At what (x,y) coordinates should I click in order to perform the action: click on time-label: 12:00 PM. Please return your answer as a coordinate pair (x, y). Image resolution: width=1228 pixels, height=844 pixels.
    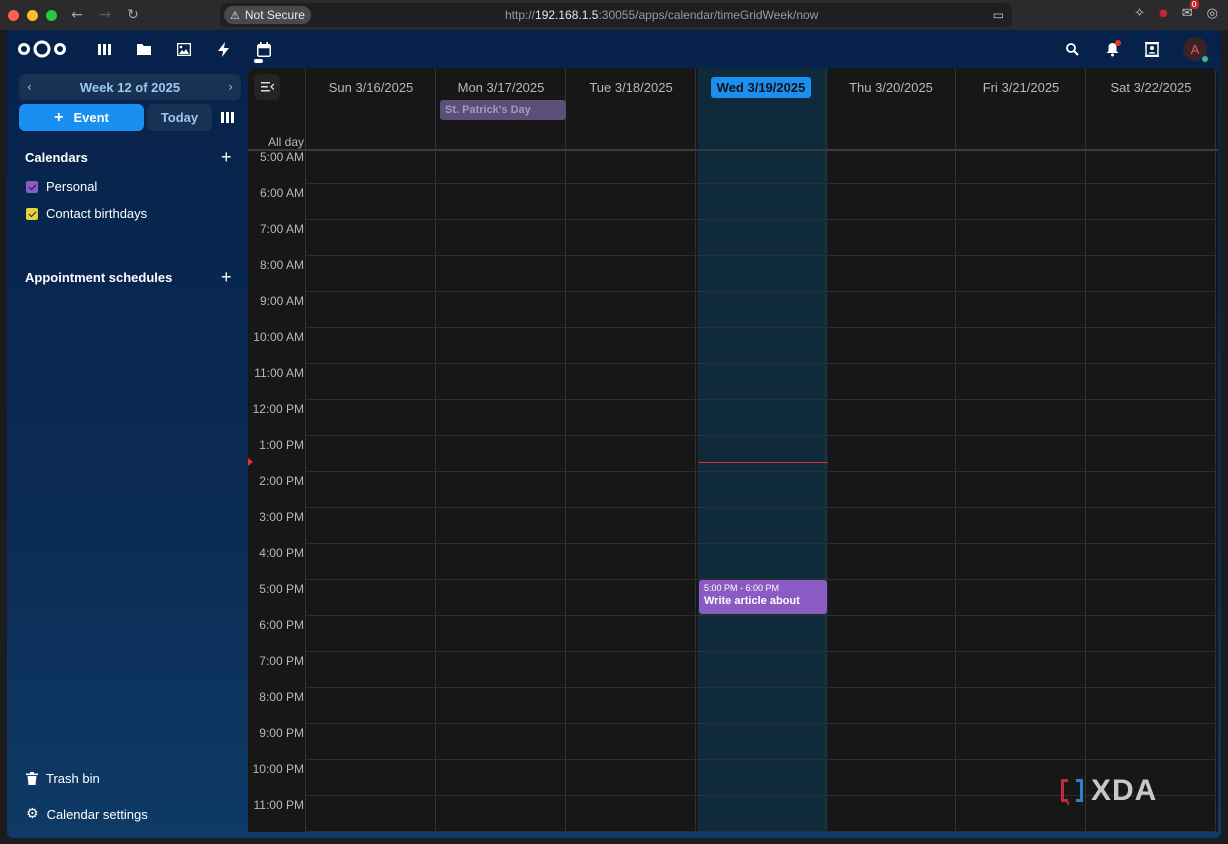
    Looking at the image, I should click on (278, 409).